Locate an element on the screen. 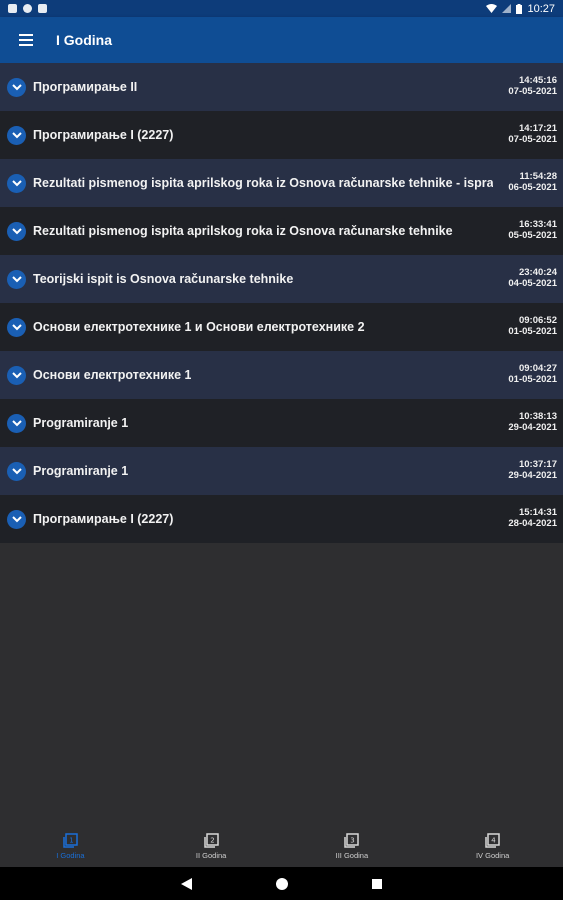 This screenshot has width=563, height=900. status-bar: 10:27 is located at coordinates (281, 8).